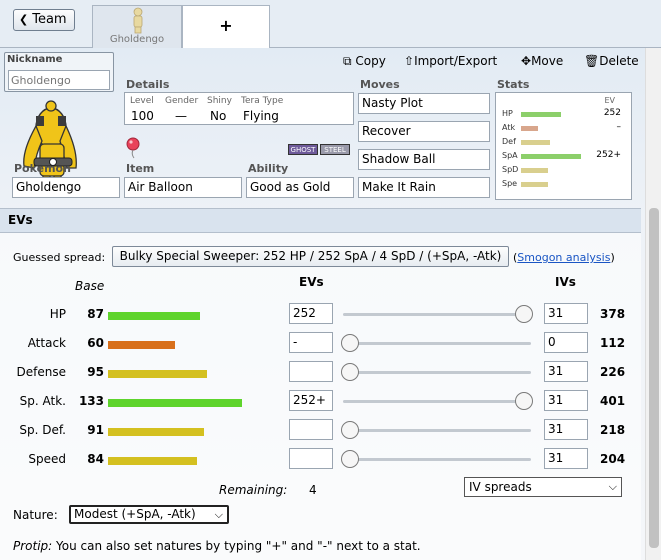 The width and height of the screenshot is (661, 560). Describe the element at coordinates (509, 127) in the screenshot. I see `mini-stat-name: Atk` at that location.